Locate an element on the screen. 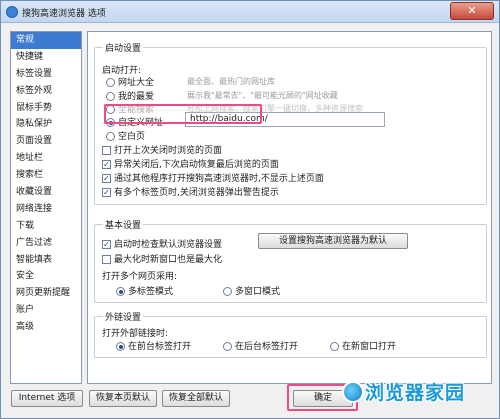  startup-option-nav: 网址大全 is located at coordinates (130, 81).